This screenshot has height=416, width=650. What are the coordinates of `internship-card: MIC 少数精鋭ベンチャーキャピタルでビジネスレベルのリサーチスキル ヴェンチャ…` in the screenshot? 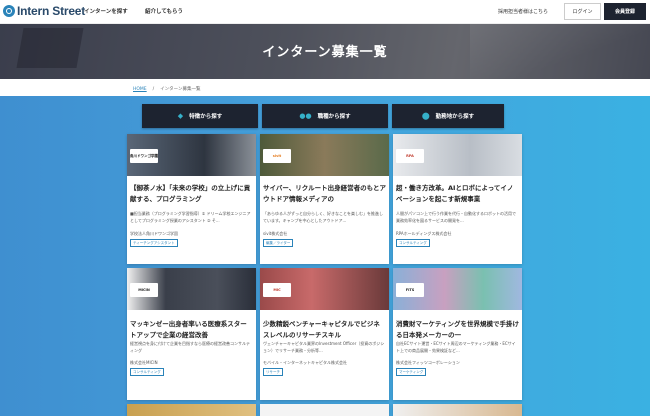 It's located at (324, 334).